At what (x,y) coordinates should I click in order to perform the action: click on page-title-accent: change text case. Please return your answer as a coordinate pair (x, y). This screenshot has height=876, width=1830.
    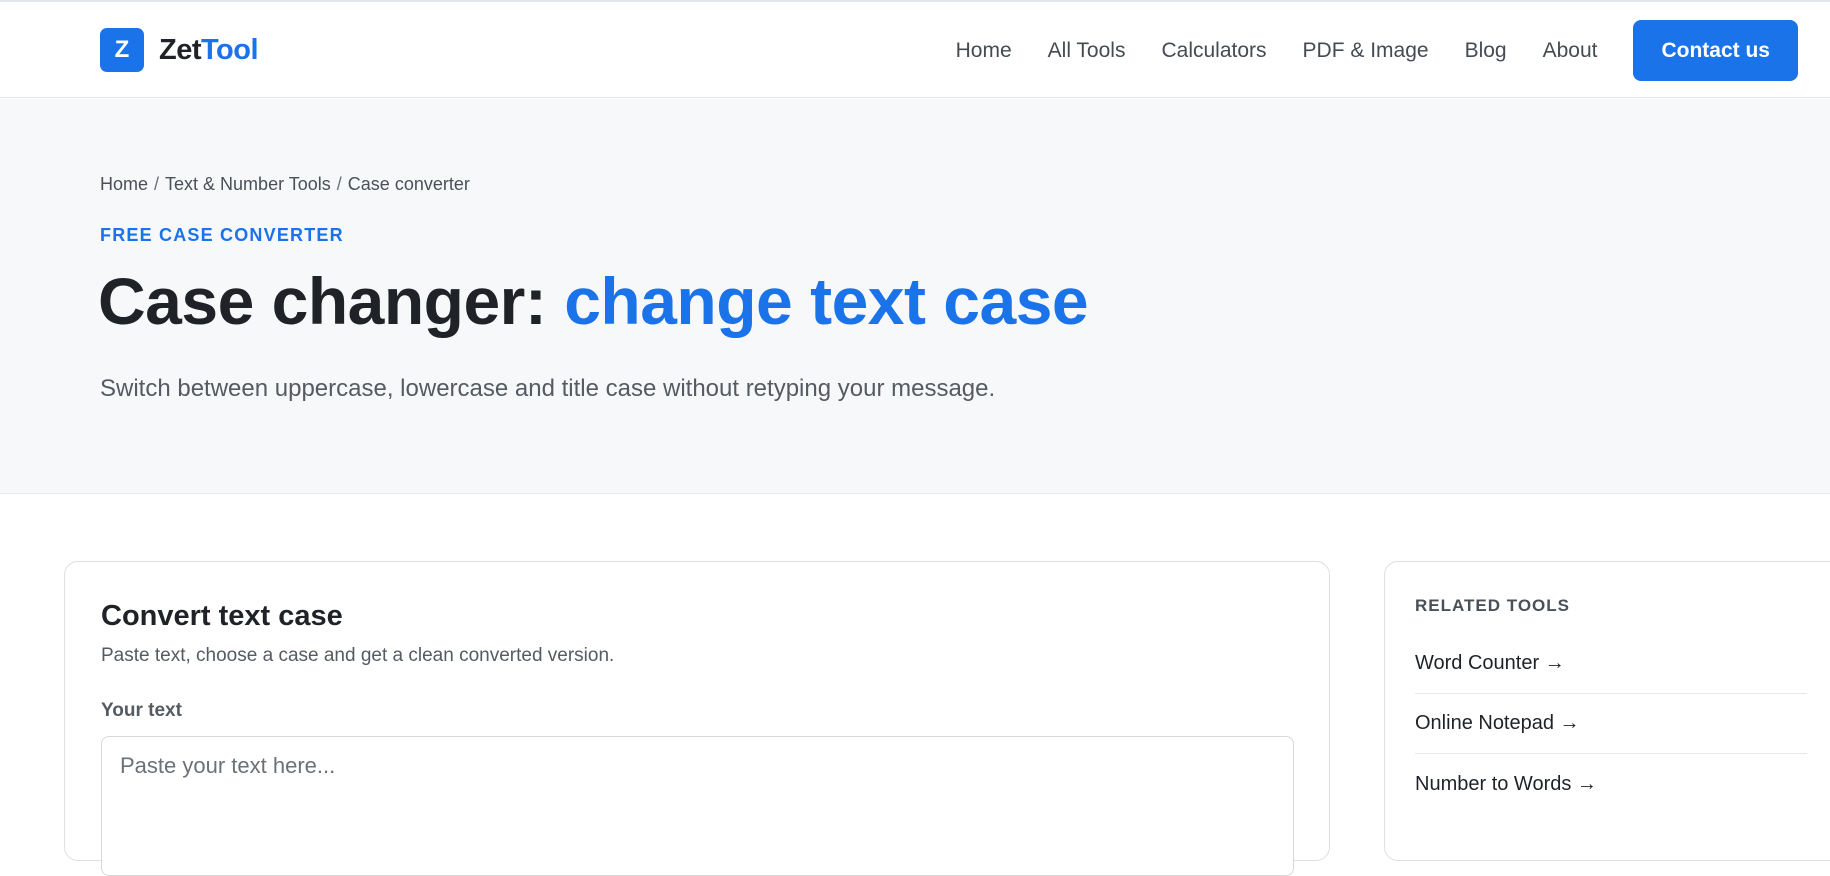
    Looking at the image, I should click on (826, 301).